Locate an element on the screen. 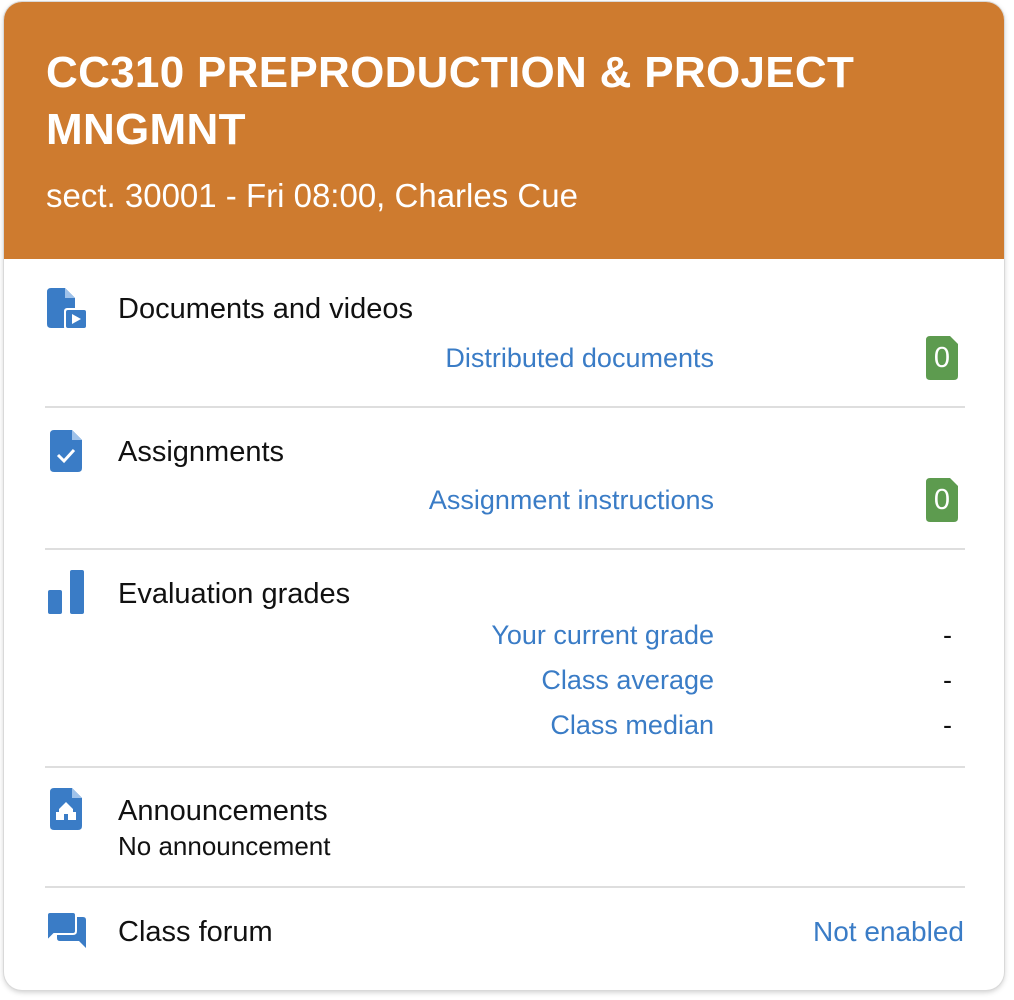  assignments-title: Assignments is located at coordinates (201, 452).